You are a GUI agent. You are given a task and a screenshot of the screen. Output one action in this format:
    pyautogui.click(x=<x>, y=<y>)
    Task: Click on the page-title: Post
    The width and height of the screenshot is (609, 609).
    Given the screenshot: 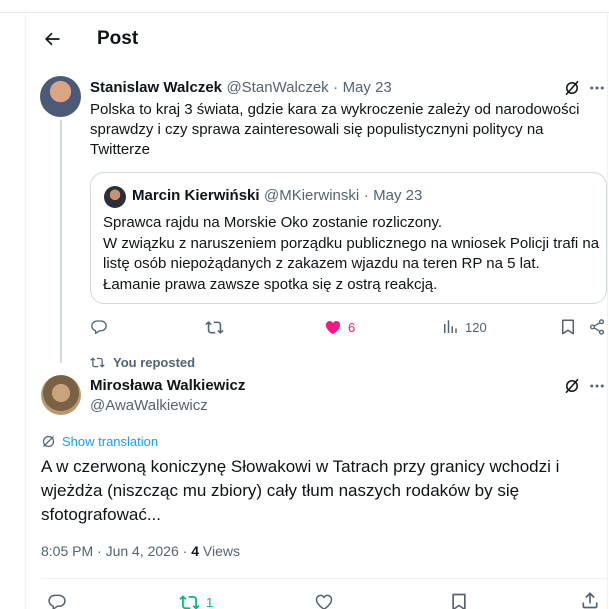 What is the action you would take?
    pyautogui.click(x=118, y=38)
    